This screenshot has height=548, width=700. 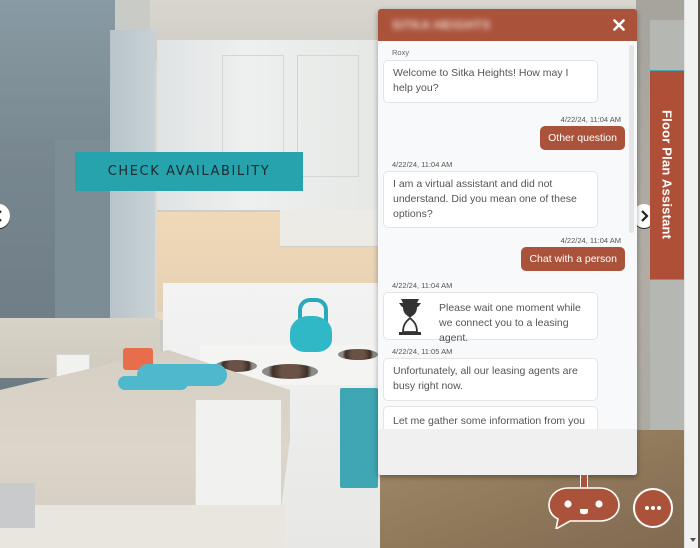 What do you see at coordinates (645, 216) in the screenshot?
I see `chevron-right-icon` at bounding box center [645, 216].